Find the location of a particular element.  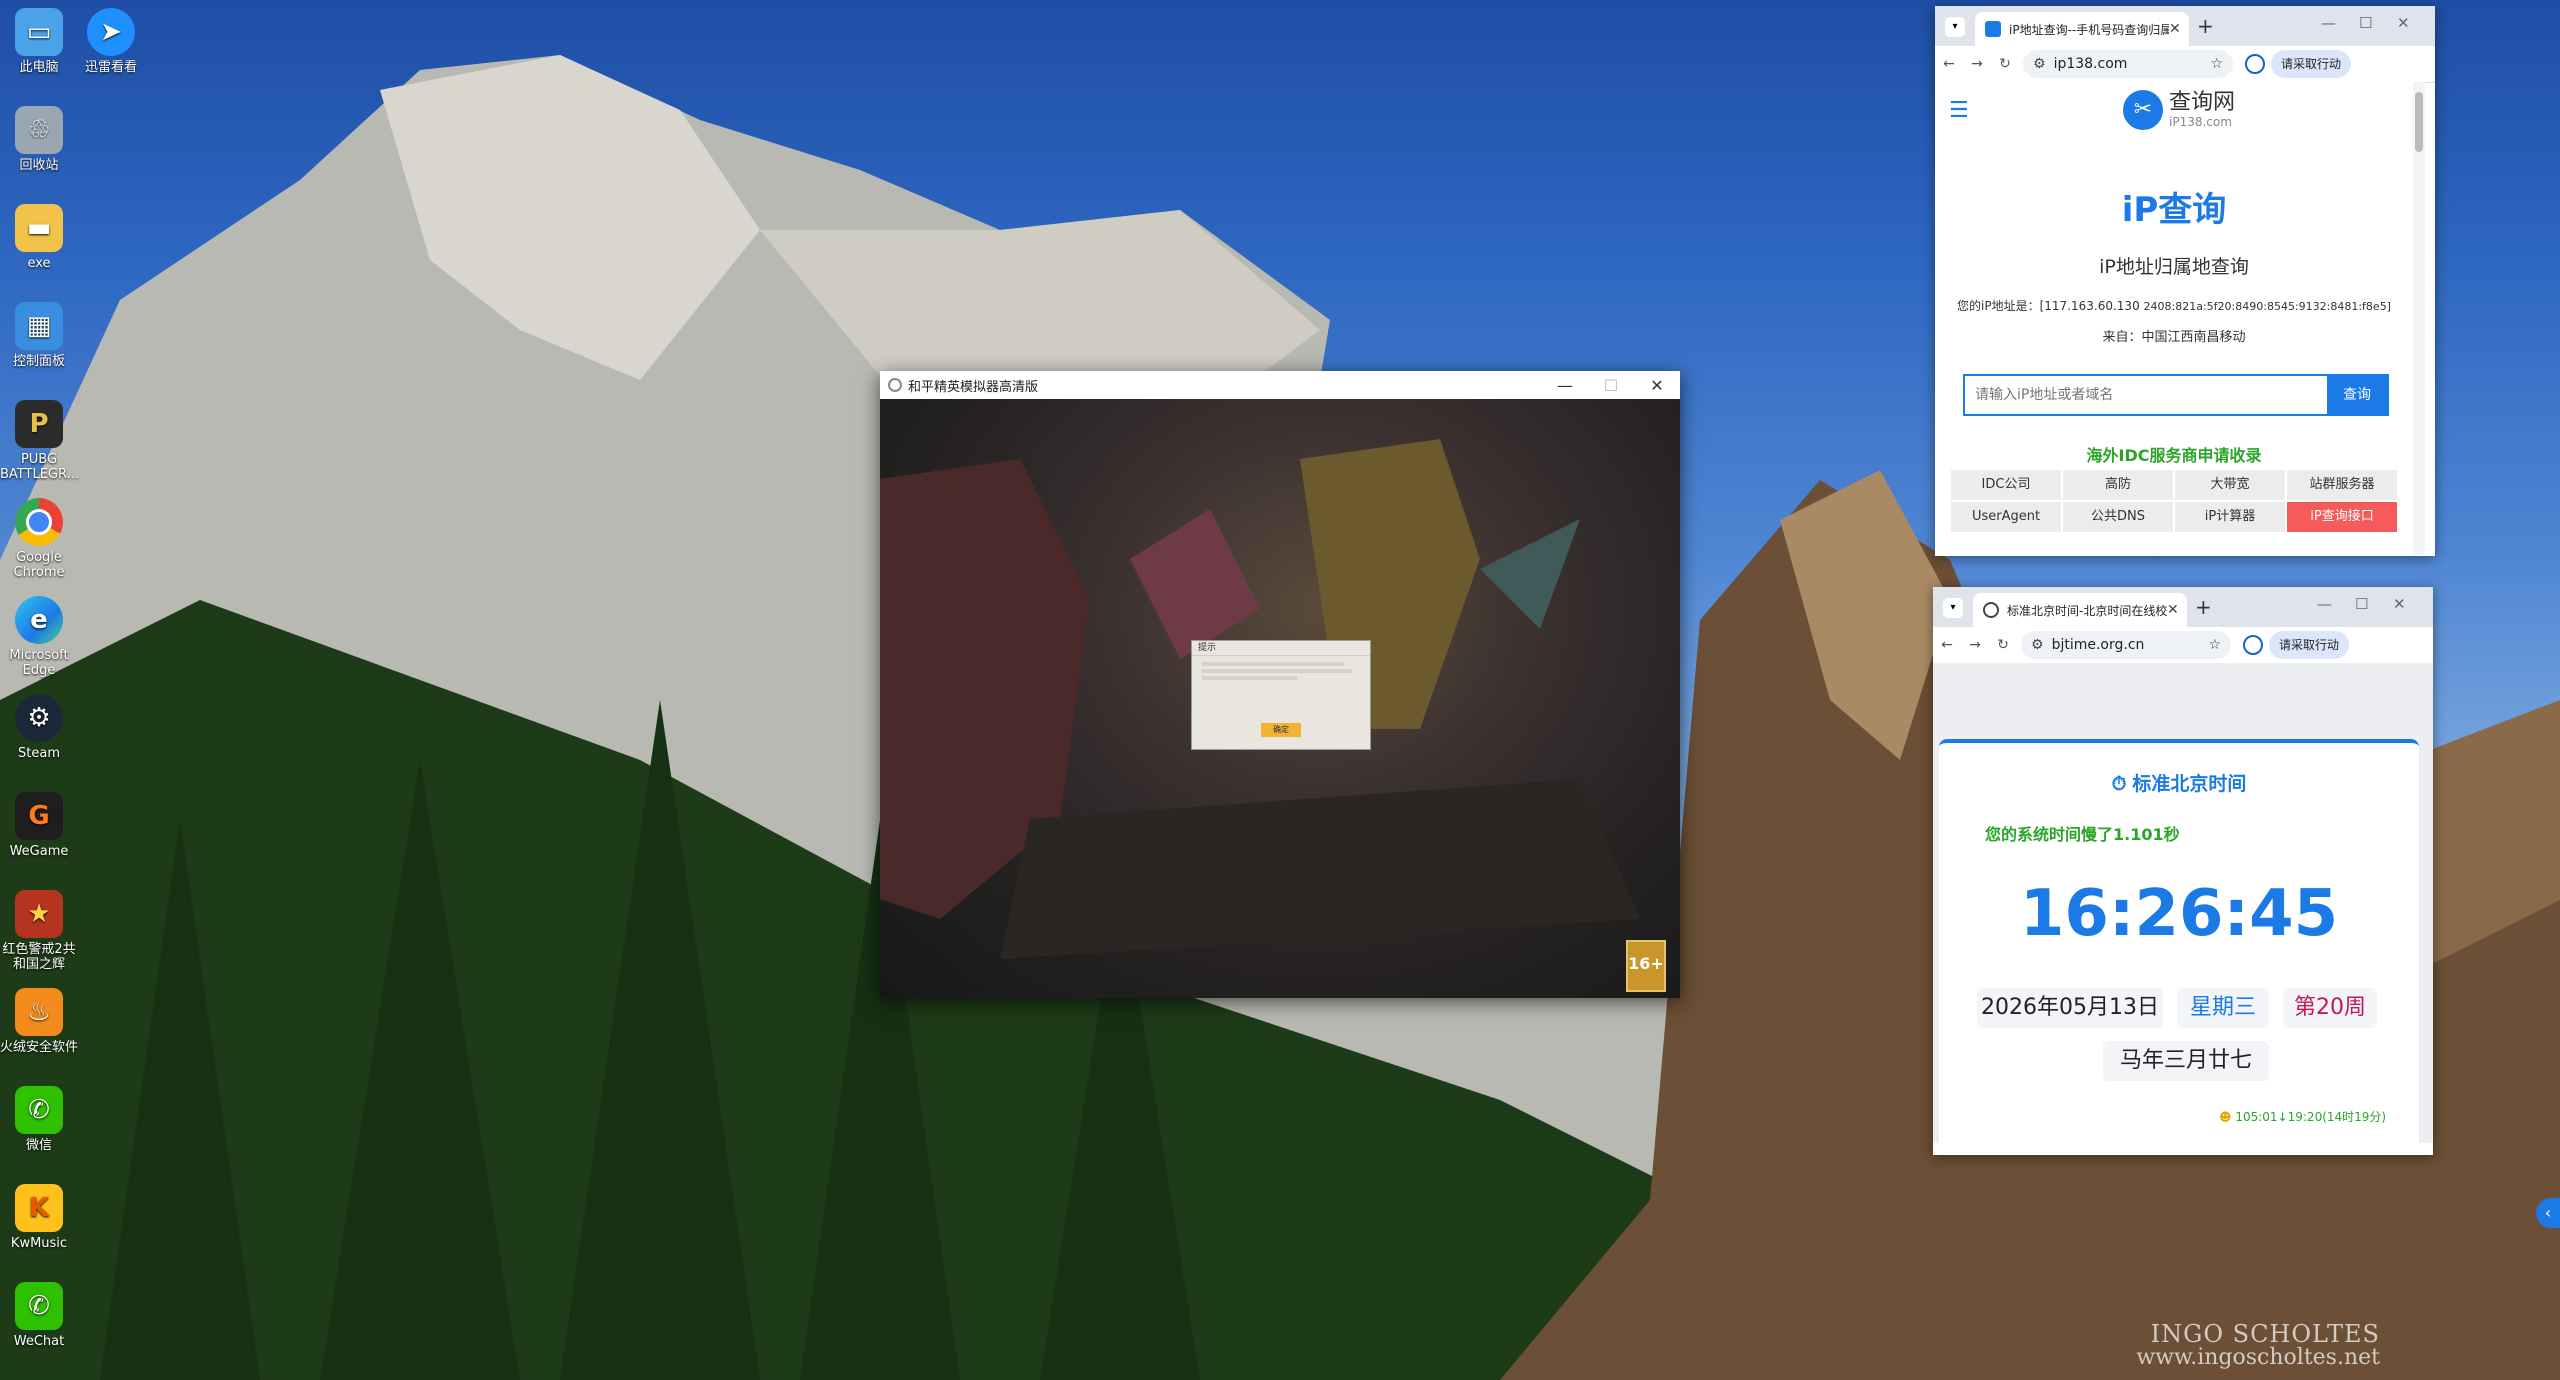

desktop-icon-label: exe is located at coordinates (39, 263).